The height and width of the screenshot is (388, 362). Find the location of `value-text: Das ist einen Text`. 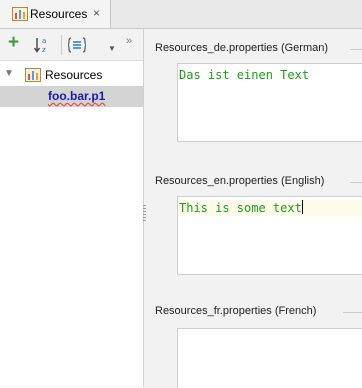

value-text: Das ist einen Text is located at coordinates (244, 75).